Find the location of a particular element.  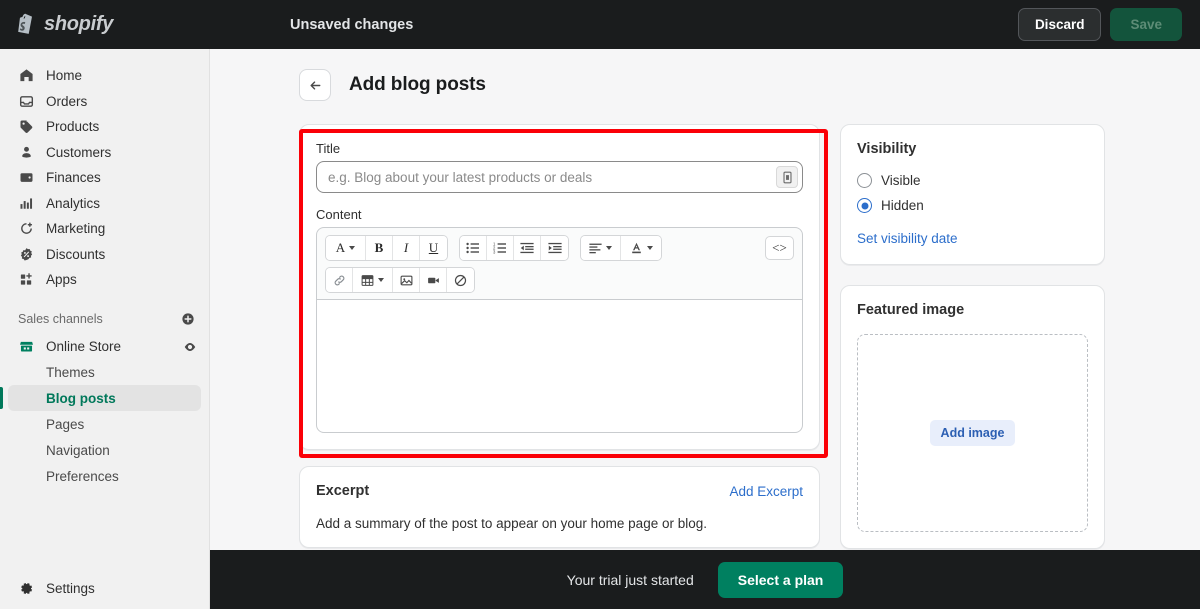

title-input is located at coordinates (559, 177).